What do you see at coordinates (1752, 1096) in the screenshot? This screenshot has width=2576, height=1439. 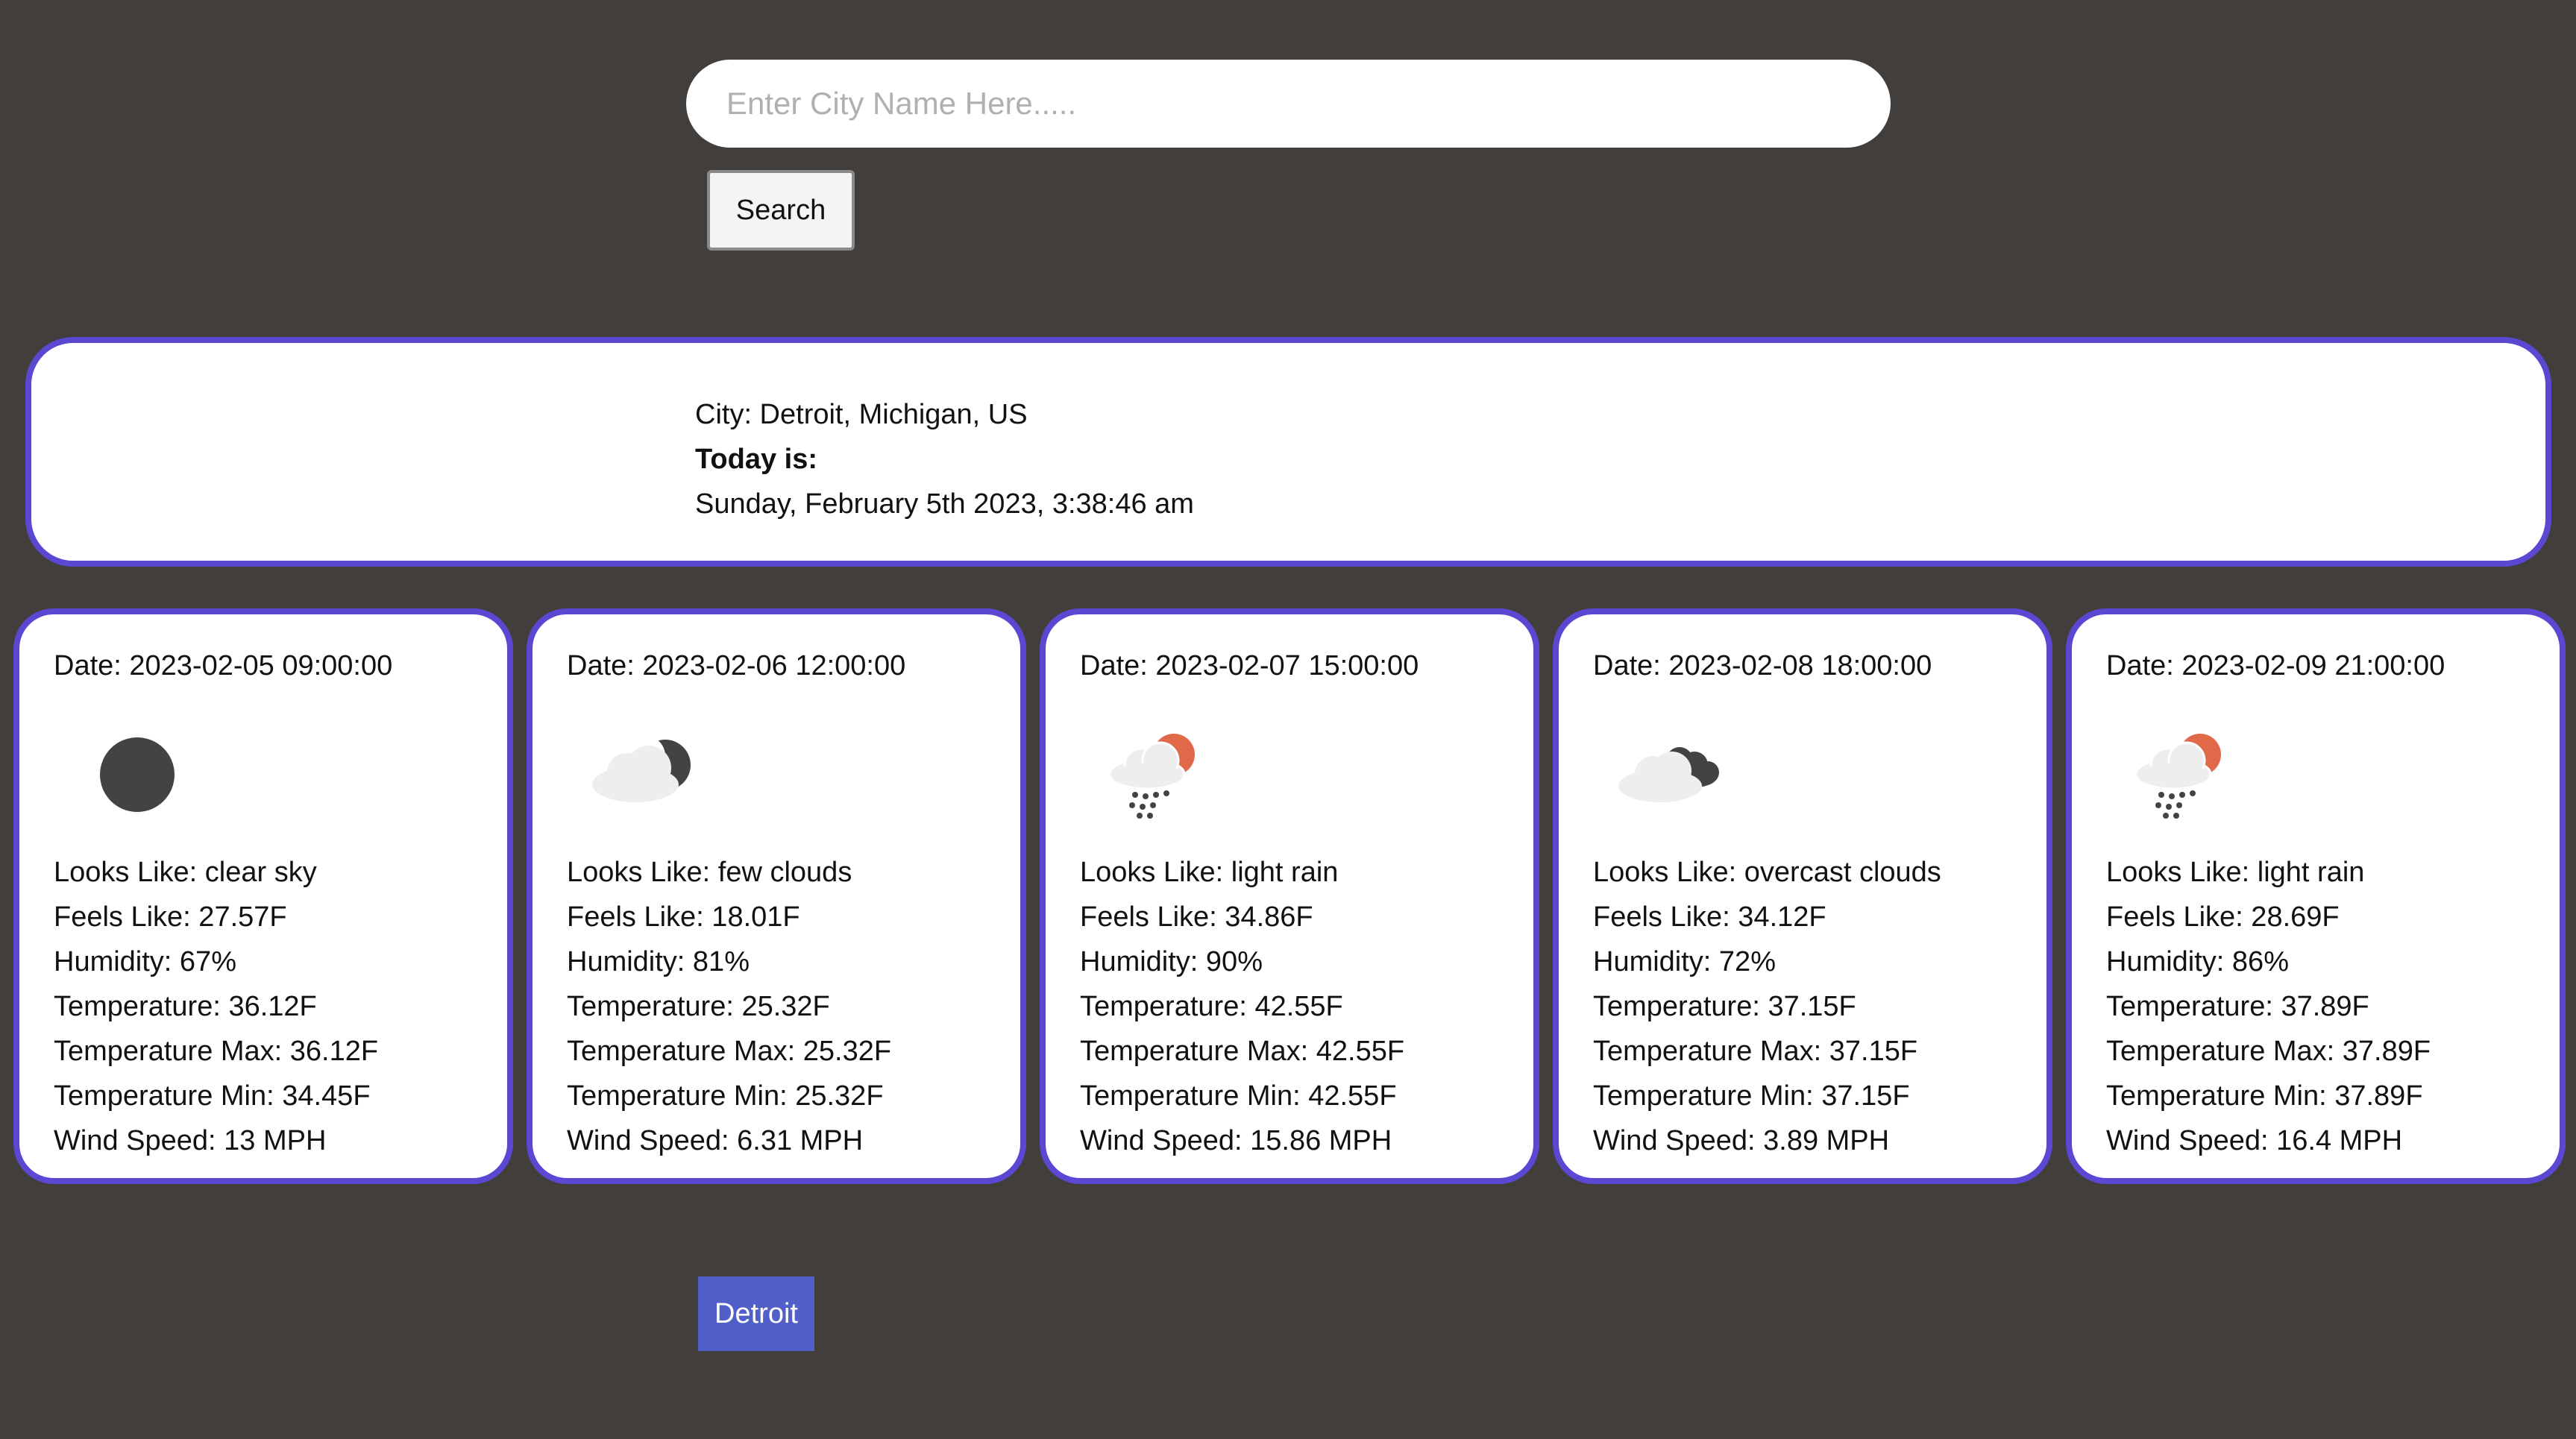 I see `temperature-min: Temperature Min: 37.15F` at bounding box center [1752, 1096].